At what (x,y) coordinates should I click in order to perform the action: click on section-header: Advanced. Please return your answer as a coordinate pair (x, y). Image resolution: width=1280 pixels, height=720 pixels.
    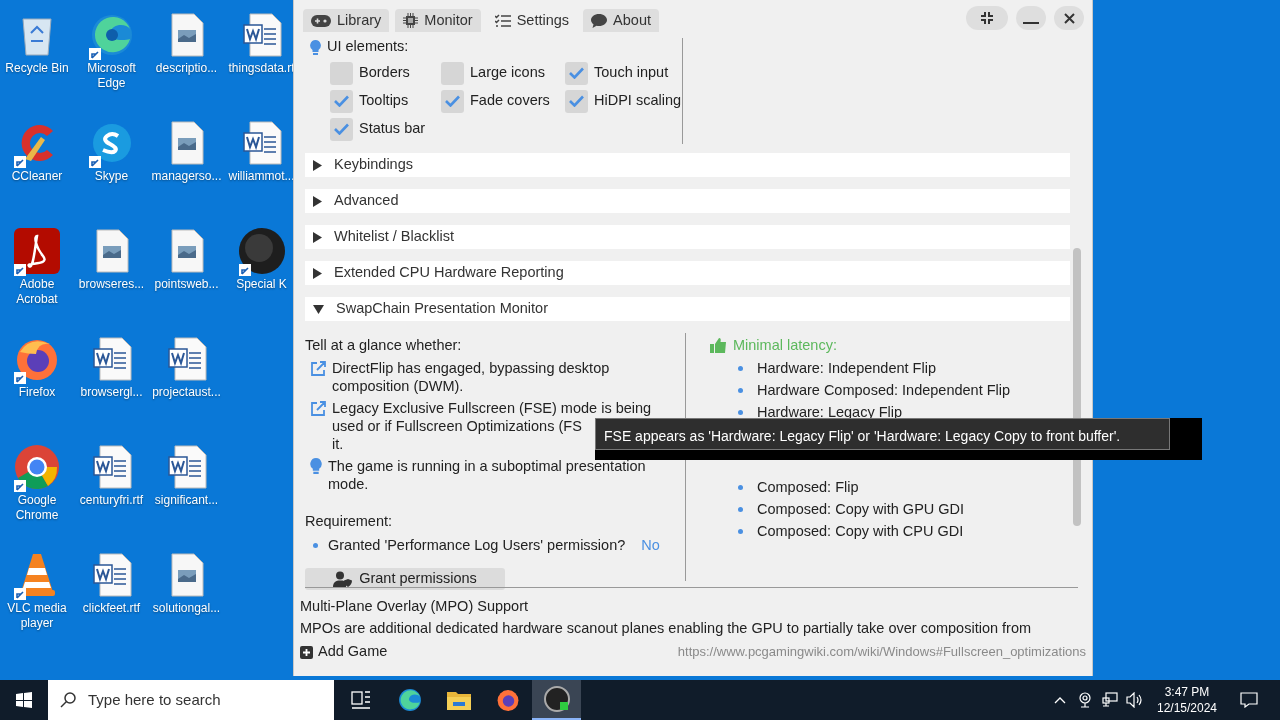
    Looking at the image, I should click on (687, 201).